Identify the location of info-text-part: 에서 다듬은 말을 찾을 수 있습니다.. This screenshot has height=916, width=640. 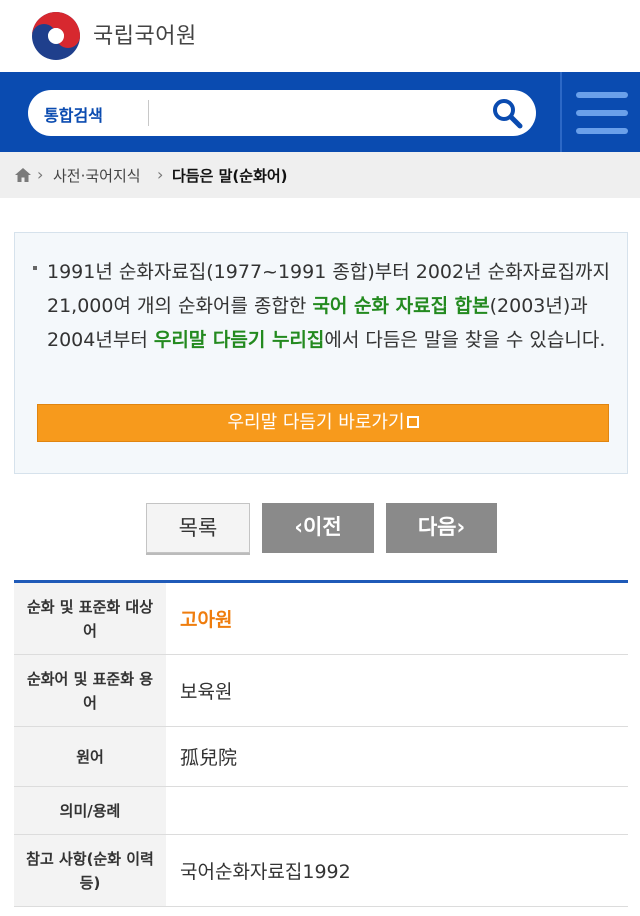
(465, 340).